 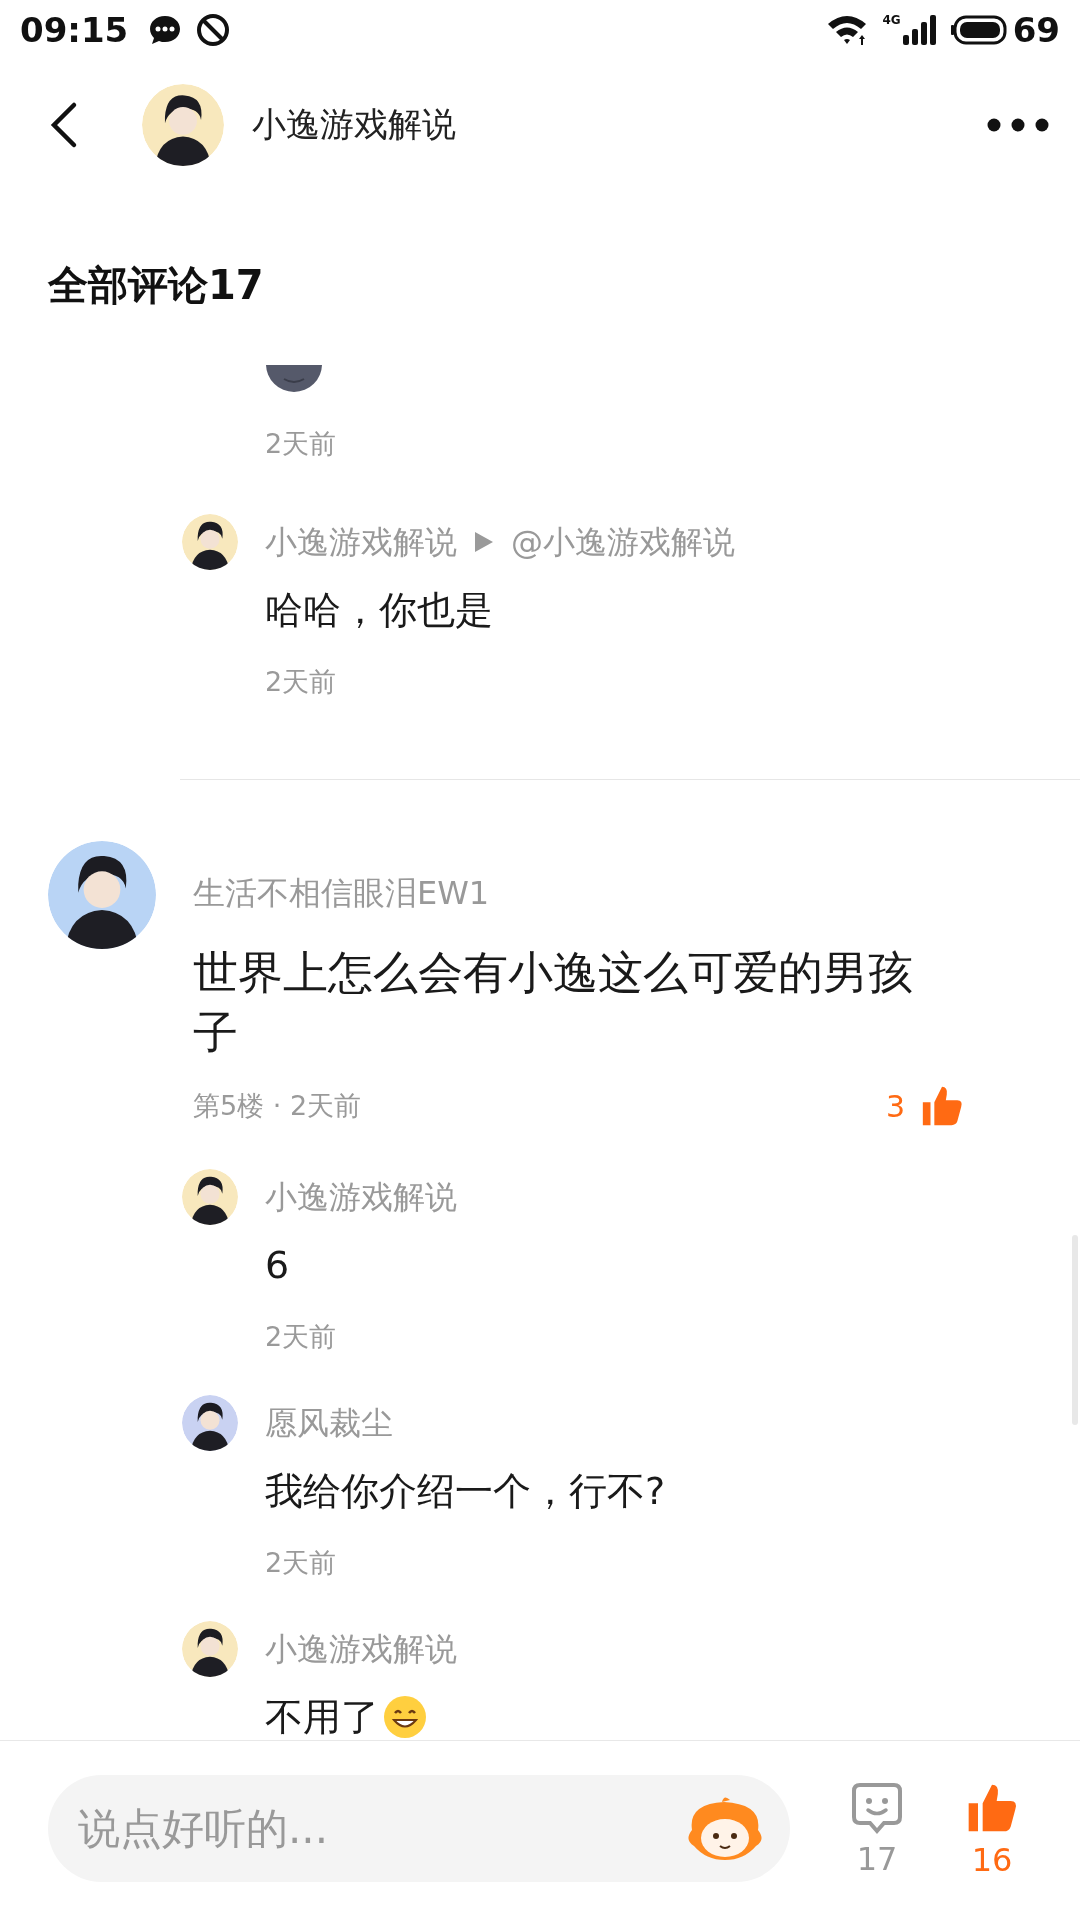 I want to click on comment-icon, so click(x=877, y=1807).